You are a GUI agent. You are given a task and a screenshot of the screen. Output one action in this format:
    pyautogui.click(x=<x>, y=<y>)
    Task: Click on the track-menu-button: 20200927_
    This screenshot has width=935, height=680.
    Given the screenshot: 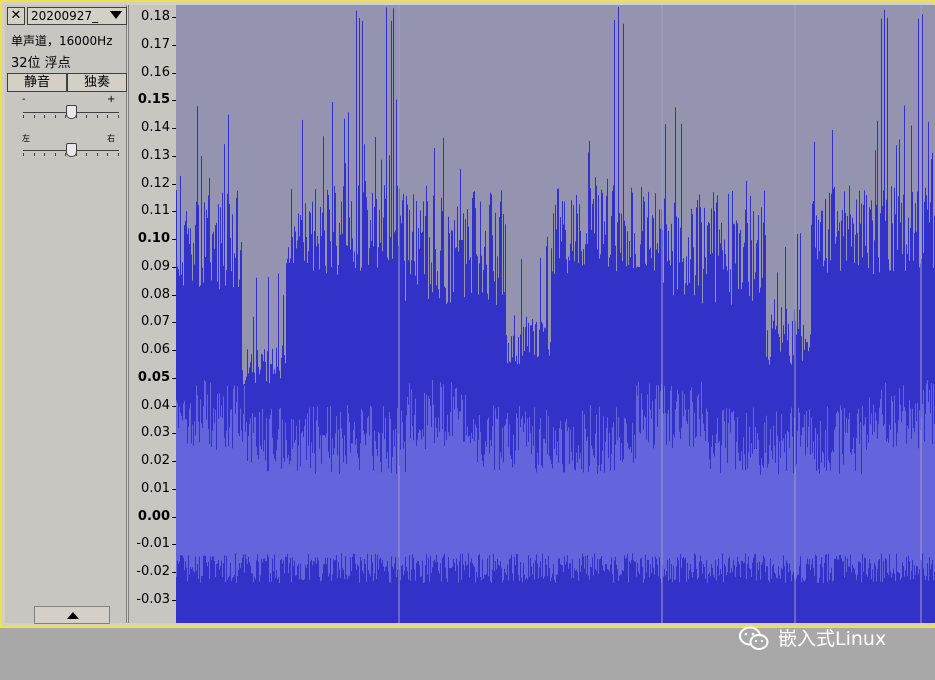 What is the action you would take?
    pyautogui.click(x=77, y=16)
    